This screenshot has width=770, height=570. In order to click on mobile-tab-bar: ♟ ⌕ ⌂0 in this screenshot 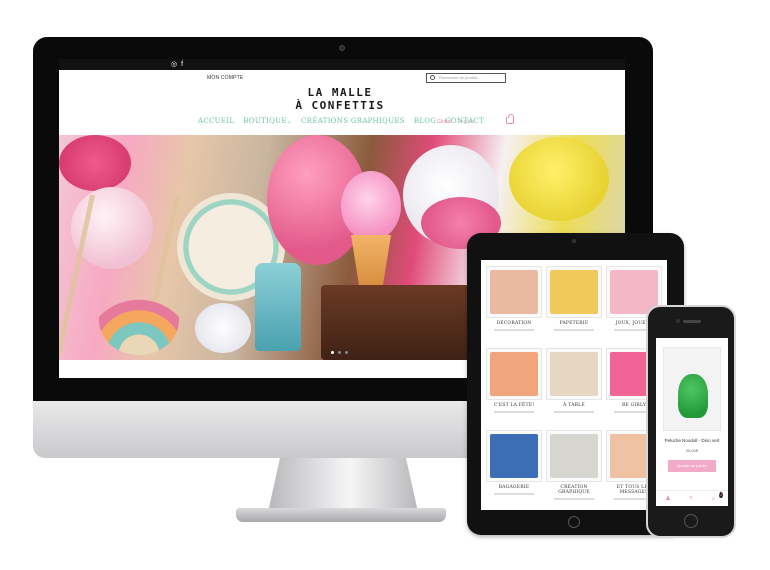, I will do `click(692, 498)`.